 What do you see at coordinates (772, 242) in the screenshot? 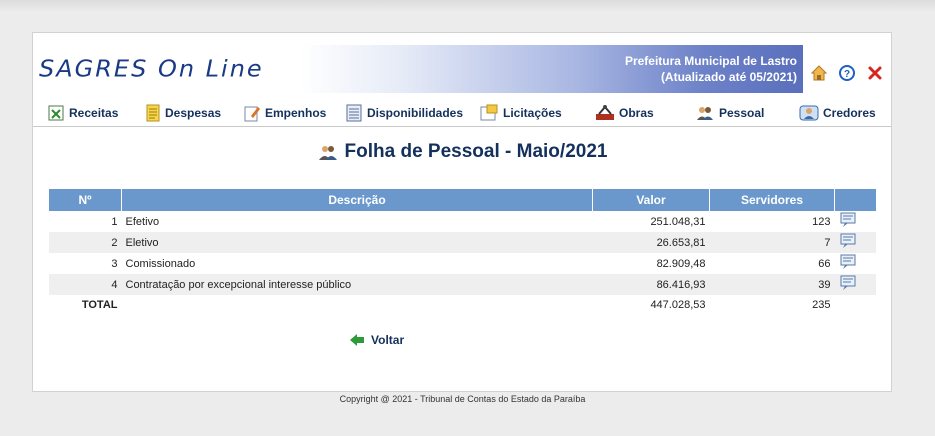
I see `cell-servidores: 7` at bounding box center [772, 242].